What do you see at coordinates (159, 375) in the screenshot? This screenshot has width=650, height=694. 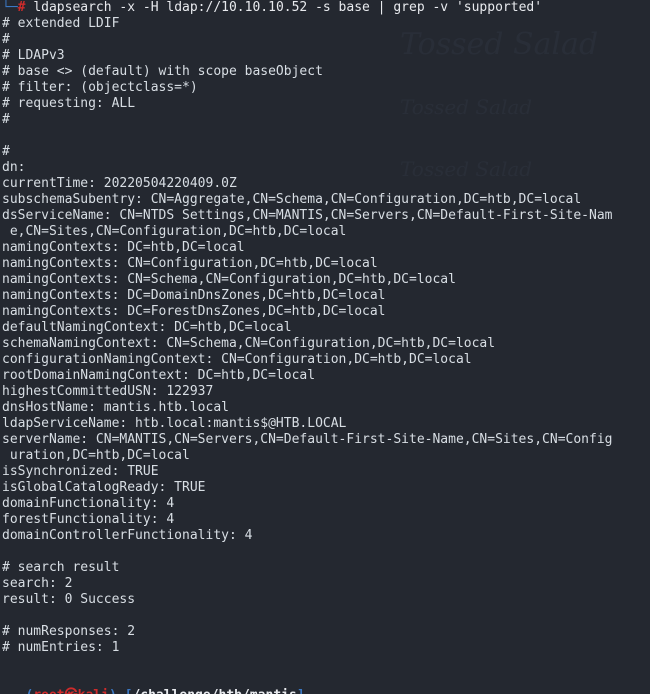 I see `output-line: rootDomainNamingContext: DC=htb,DC=local` at bounding box center [159, 375].